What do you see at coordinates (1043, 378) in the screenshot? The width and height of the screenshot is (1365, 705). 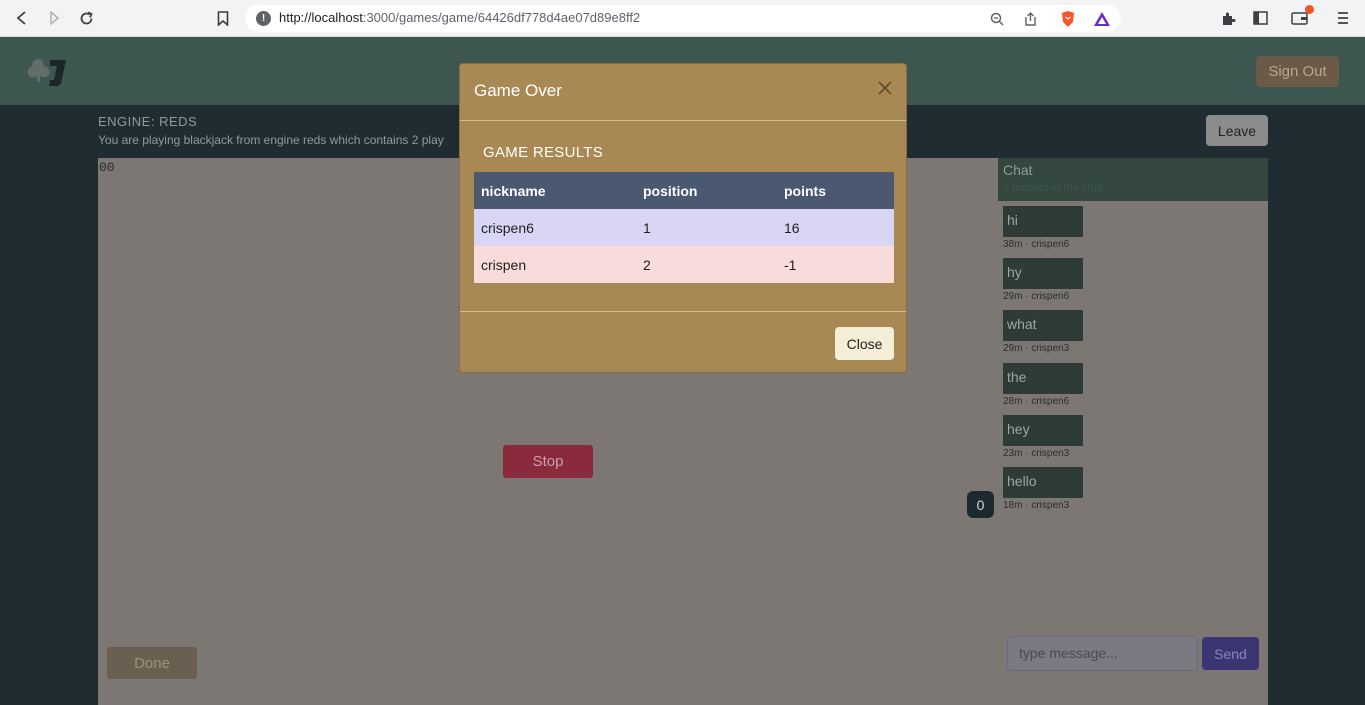 I see `chat-message-text: the` at bounding box center [1043, 378].